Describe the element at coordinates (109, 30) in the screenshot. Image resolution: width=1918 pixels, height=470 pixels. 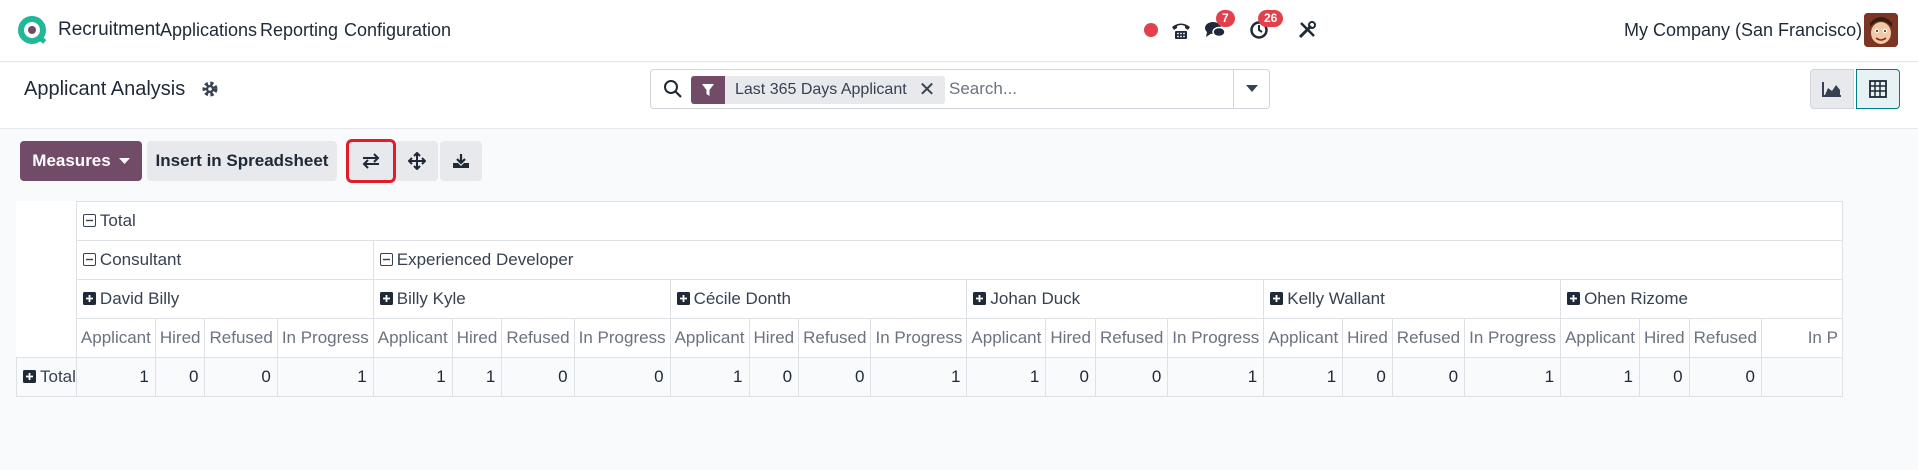
I see `app-name: Recruitment` at that location.